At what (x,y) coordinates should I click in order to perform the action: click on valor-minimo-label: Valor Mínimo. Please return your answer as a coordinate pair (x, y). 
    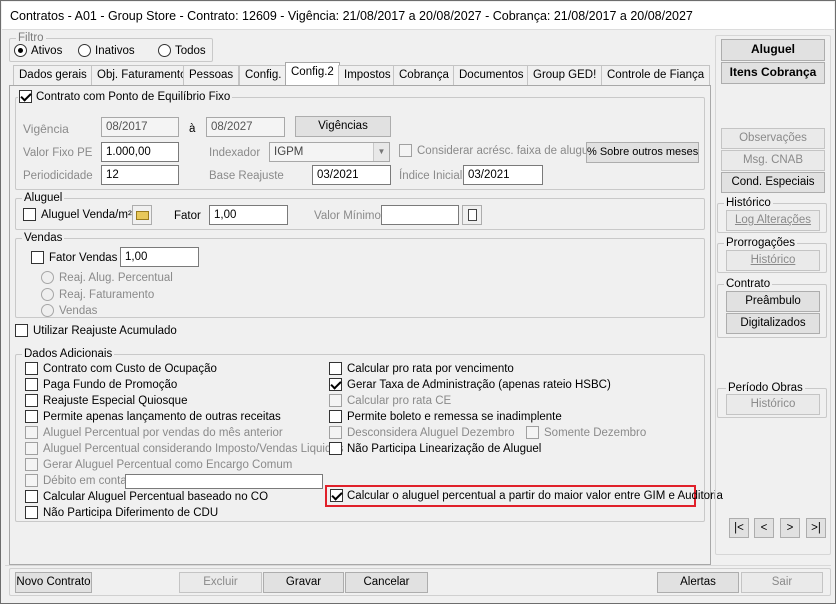
    Looking at the image, I should click on (347, 216).